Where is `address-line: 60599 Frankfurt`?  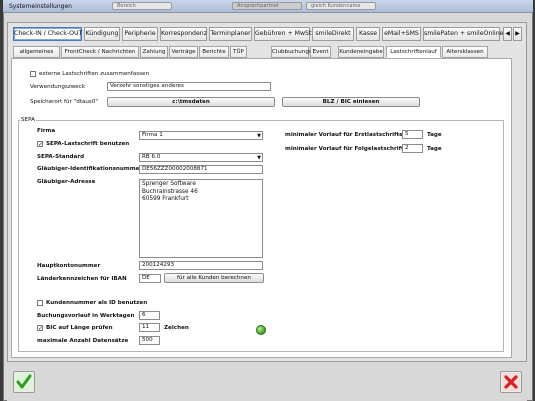
address-line: 60599 Frankfurt is located at coordinates (165, 199).